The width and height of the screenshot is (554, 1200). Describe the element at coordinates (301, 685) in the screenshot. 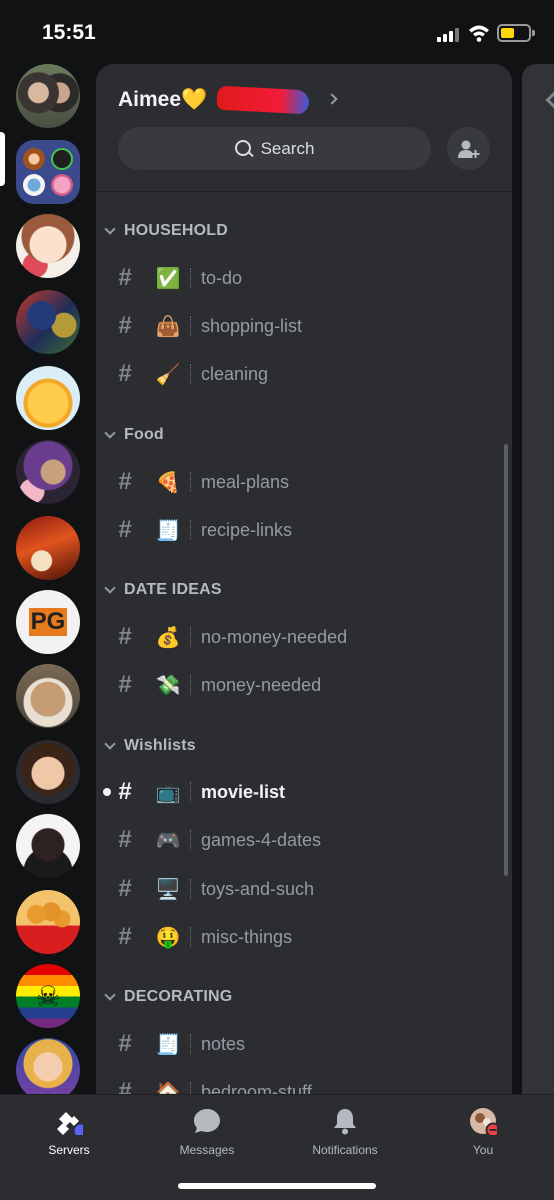

I see `channel-money-needed: # 💸 money-needed` at that location.